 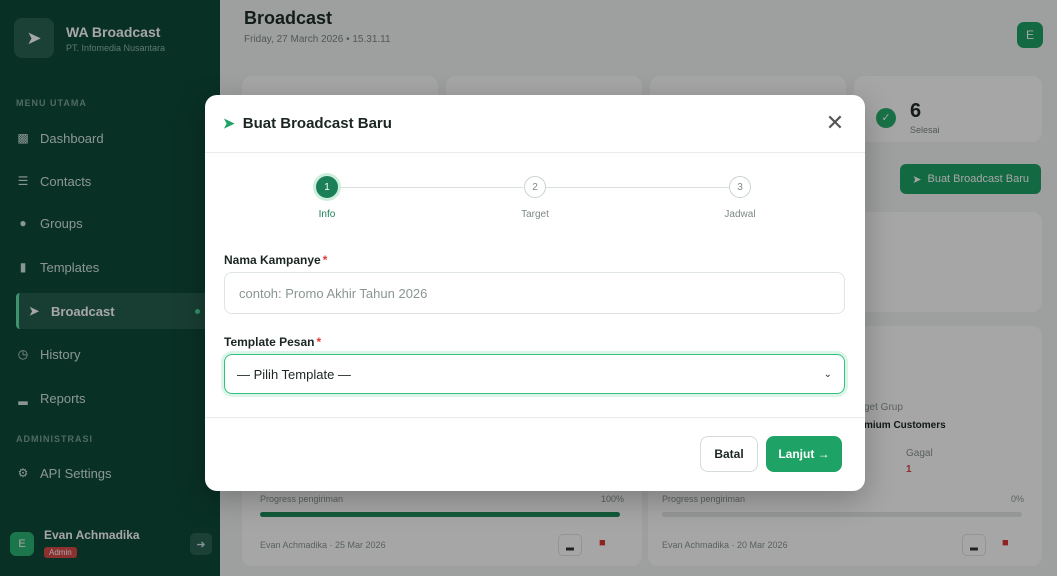 I want to click on campaign-name-label: Nama Kampanye *, so click(x=275, y=260).